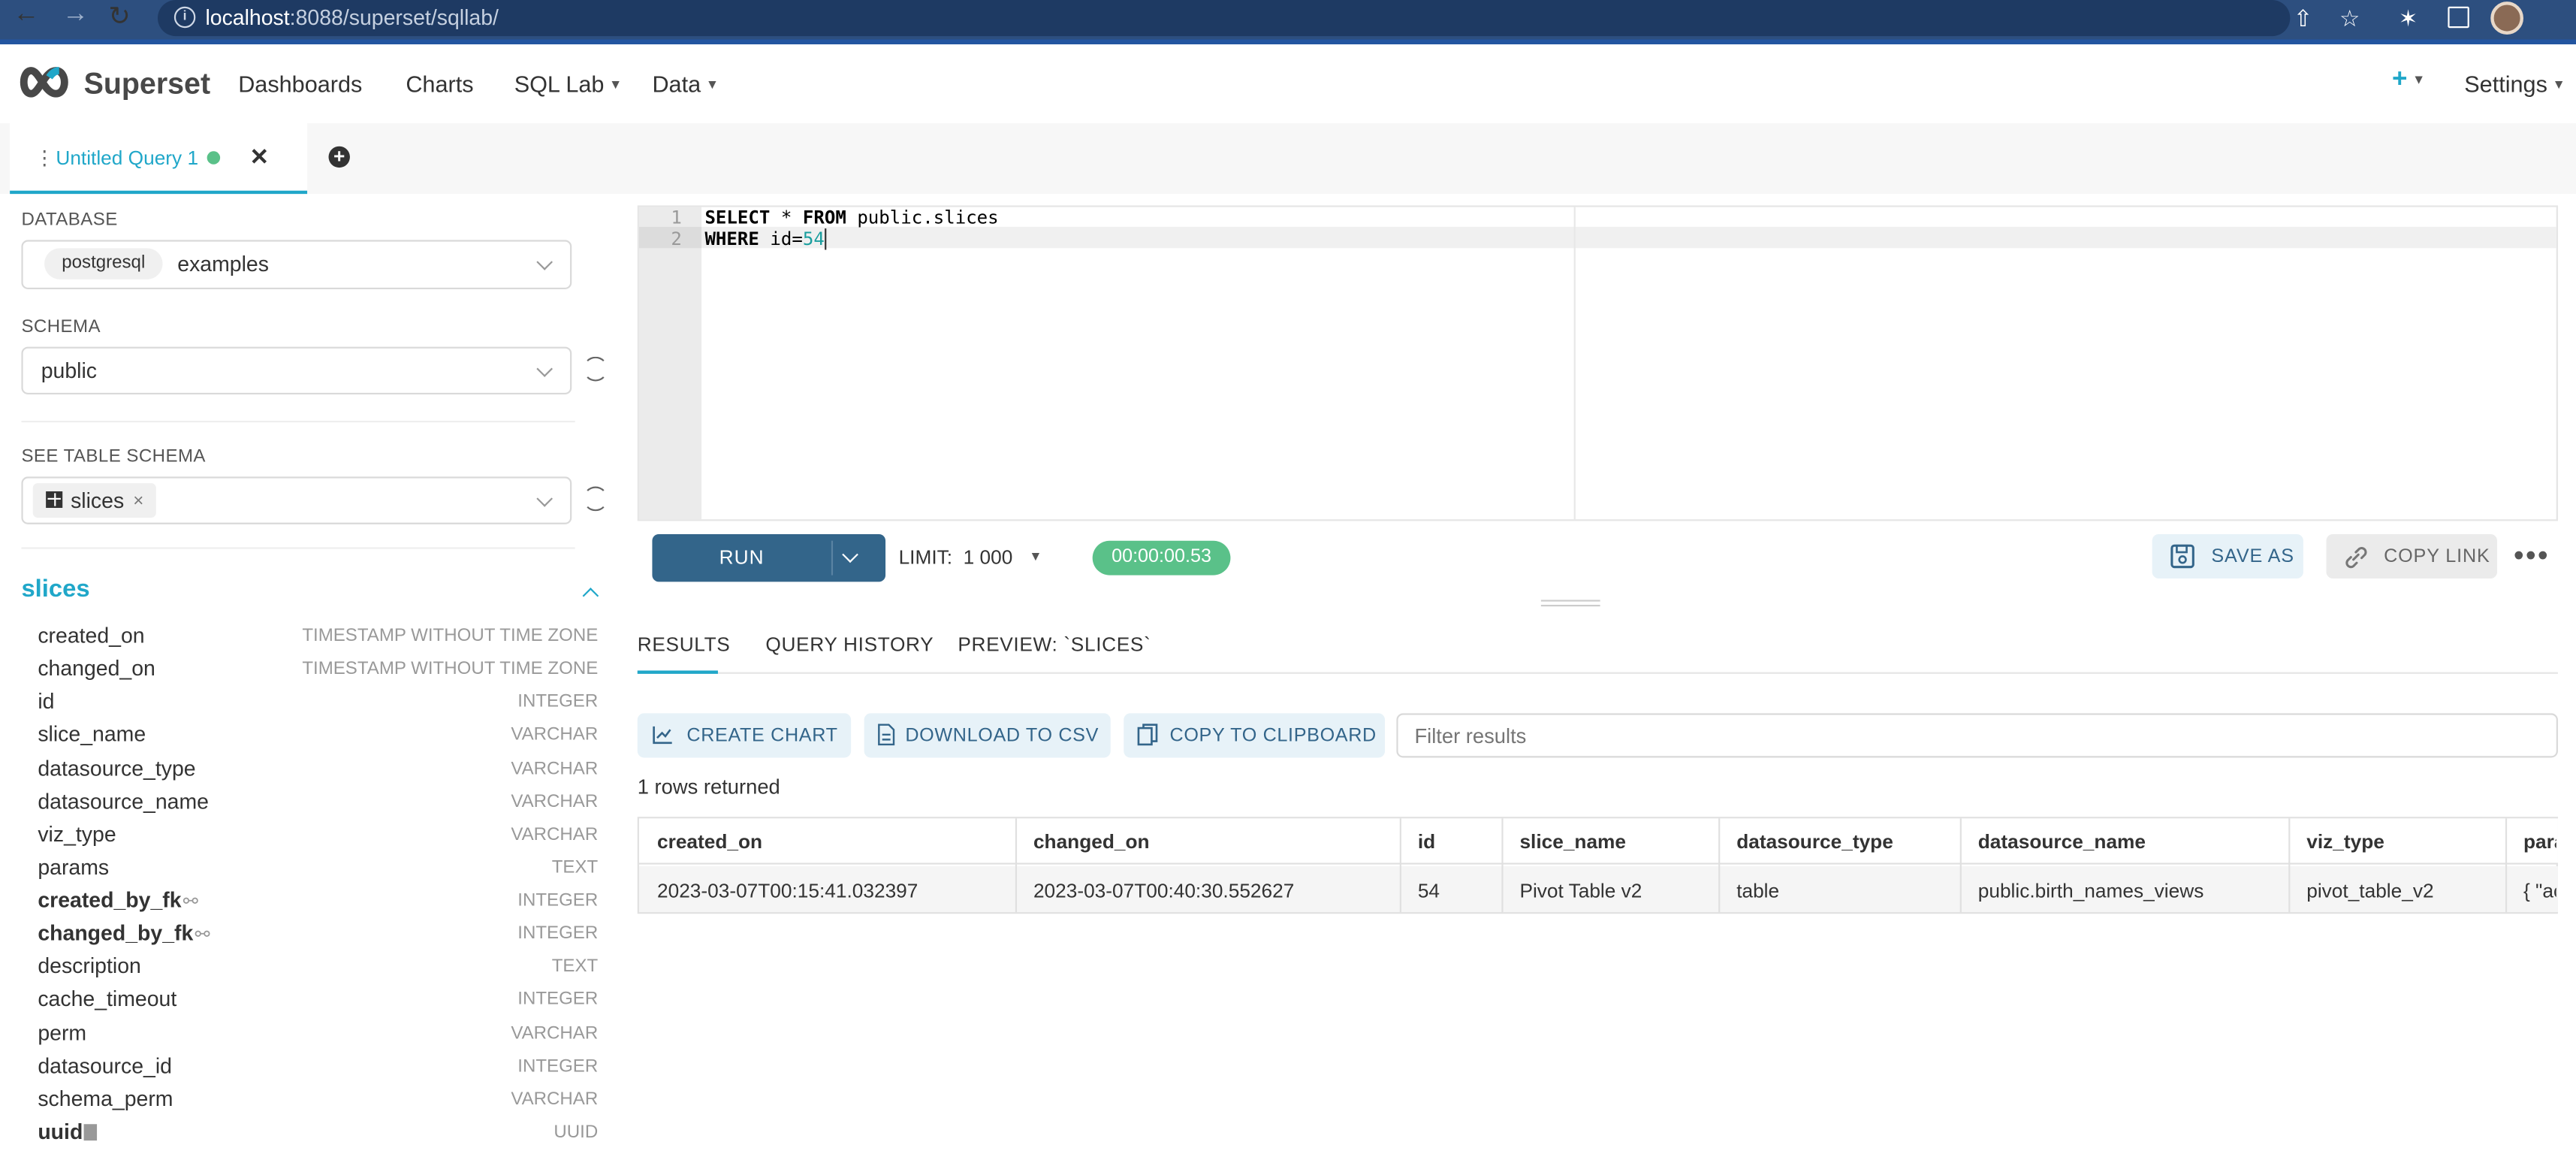 This screenshot has height=1157, width=2576. I want to click on share-icon: ⇧, so click(2303, 18).